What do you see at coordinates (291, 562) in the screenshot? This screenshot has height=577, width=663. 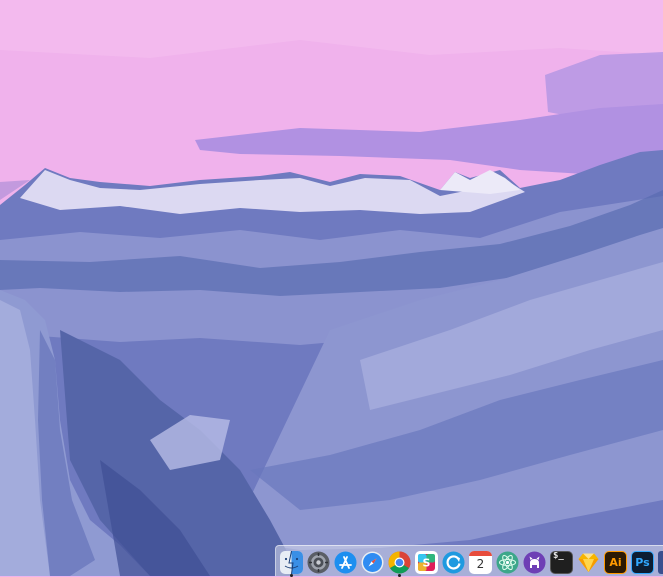 I see `finder-icon` at bounding box center [291, 562].